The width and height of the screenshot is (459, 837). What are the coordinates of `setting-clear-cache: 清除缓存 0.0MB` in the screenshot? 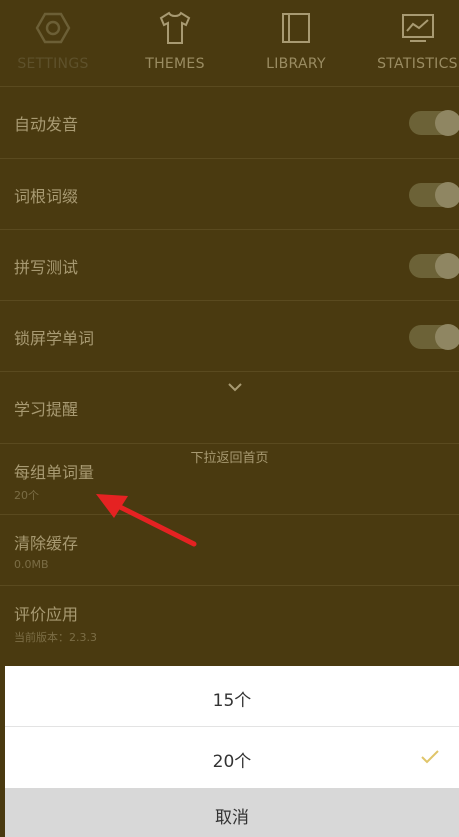 It's located at (229, 550).